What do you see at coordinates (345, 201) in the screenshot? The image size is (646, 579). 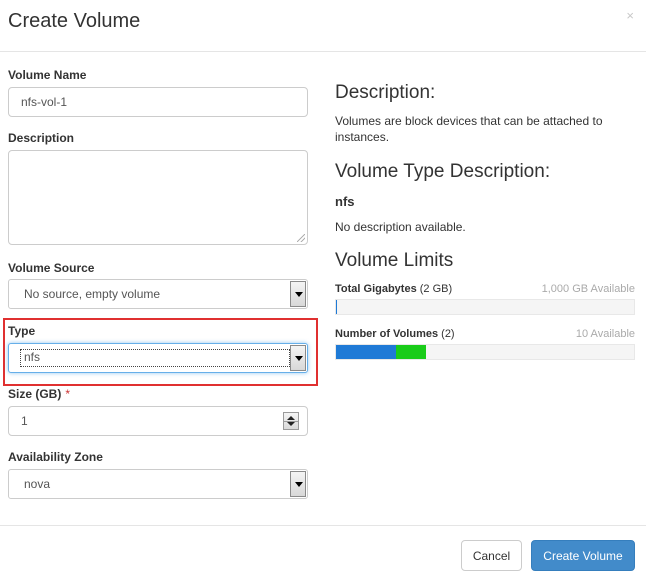 I see `volume-type-name: nfs` at bounding box center [345, 201].